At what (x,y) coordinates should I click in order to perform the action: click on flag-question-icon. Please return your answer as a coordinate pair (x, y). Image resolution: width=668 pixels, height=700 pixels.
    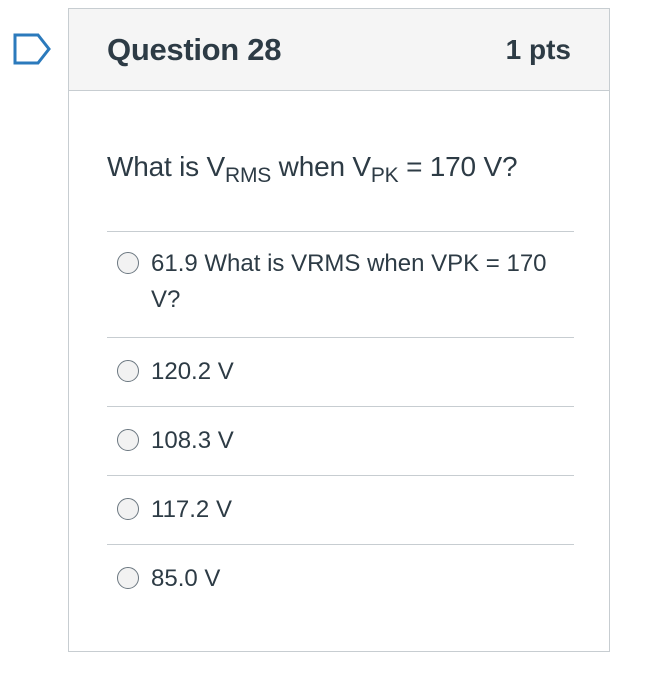
    Looking at the image, I should click on (32, 49).